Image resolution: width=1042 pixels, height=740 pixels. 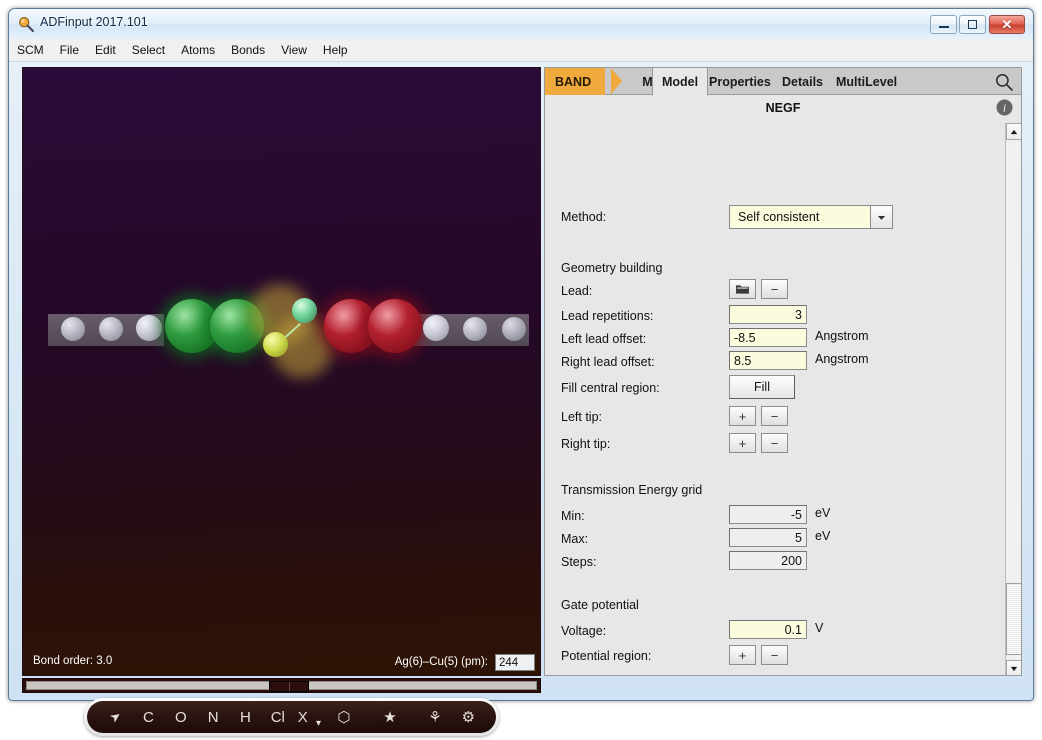 What do you see at coordinates (395, 326) in the screenshot?
I see `central-atom-red` at bounding box center [395, 326].